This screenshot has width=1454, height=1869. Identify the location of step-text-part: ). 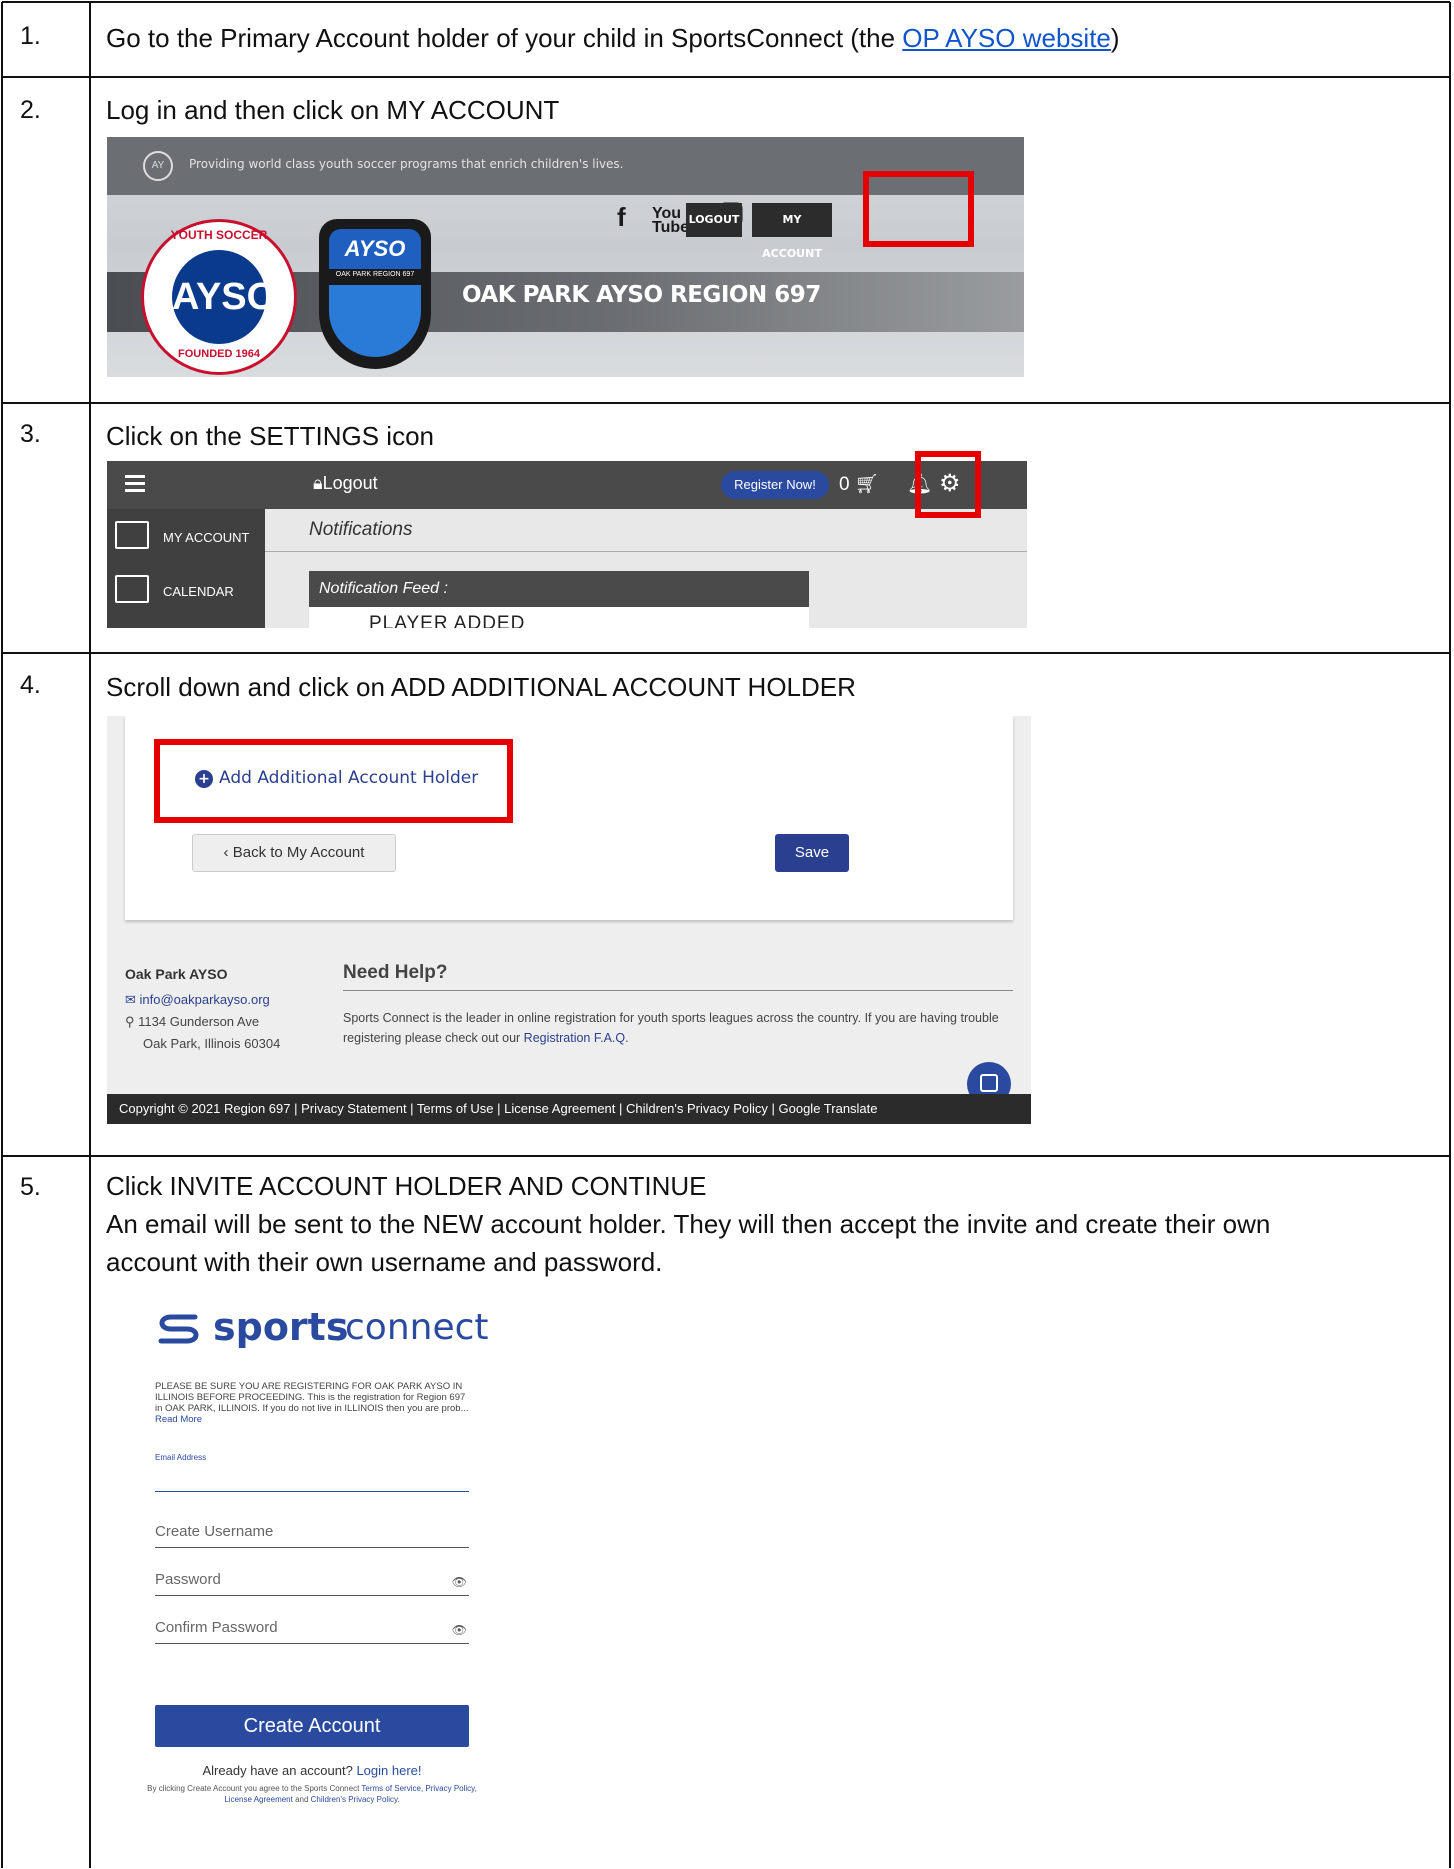
(1115, 38).